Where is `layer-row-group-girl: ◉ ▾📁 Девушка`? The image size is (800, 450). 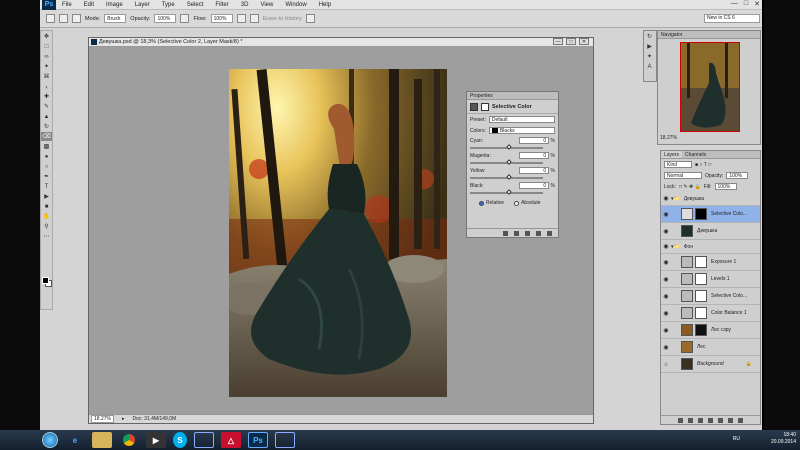
layer-row-group-girl: ◉ ▾📁 Девушка is located at coordinates (710, 199).